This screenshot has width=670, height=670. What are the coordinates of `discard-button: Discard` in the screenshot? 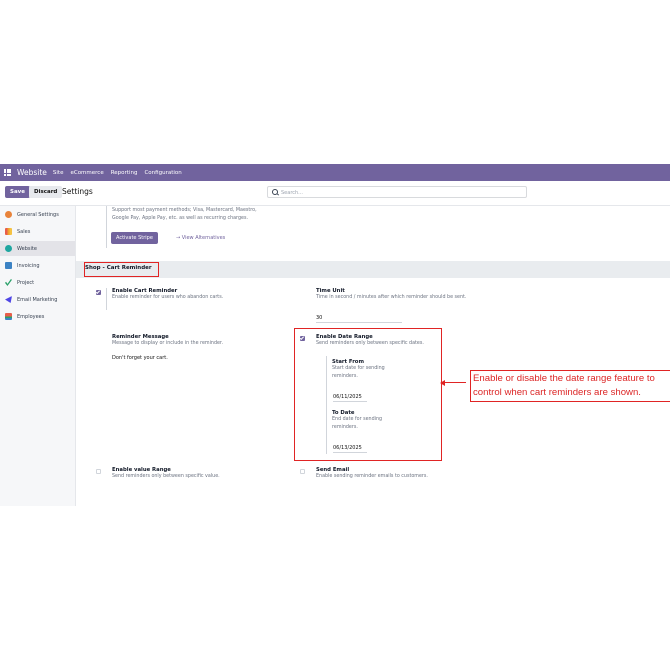 It's located at (46, 192).